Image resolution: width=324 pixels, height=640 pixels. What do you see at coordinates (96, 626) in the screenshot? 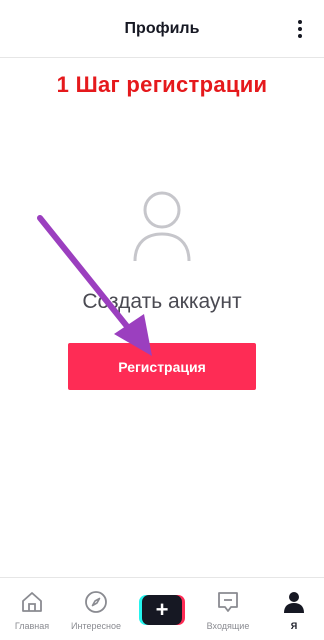
I see `tab-discover-label: Интересное` at bounding box center [96, 626].